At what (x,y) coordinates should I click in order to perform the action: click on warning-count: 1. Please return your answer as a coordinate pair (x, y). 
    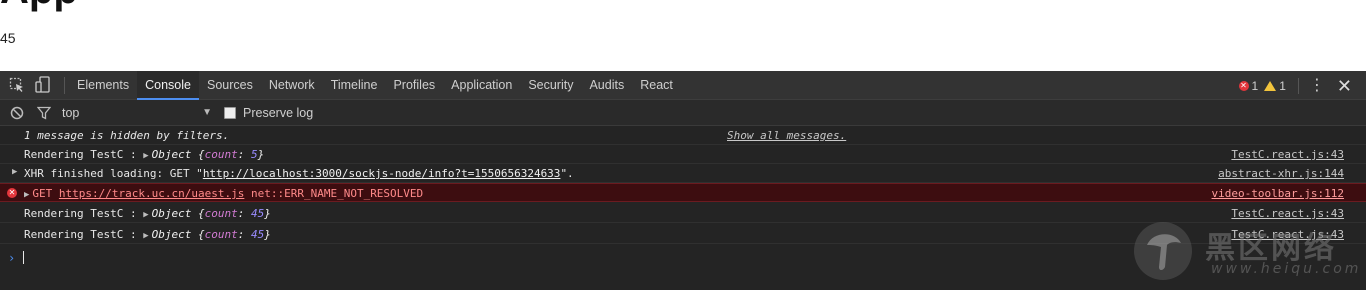
    Looking at the image, I should click on (1282, 86).